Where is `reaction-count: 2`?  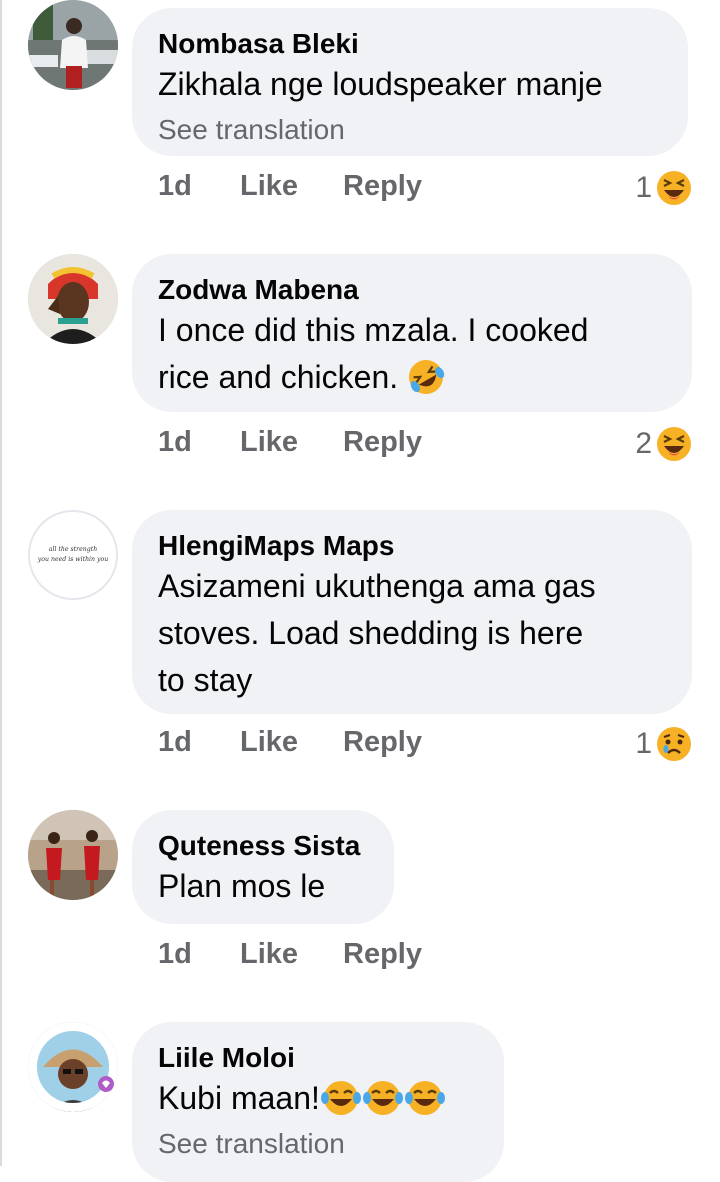
reaction-count: 2 is located at coordinates (643, 443).